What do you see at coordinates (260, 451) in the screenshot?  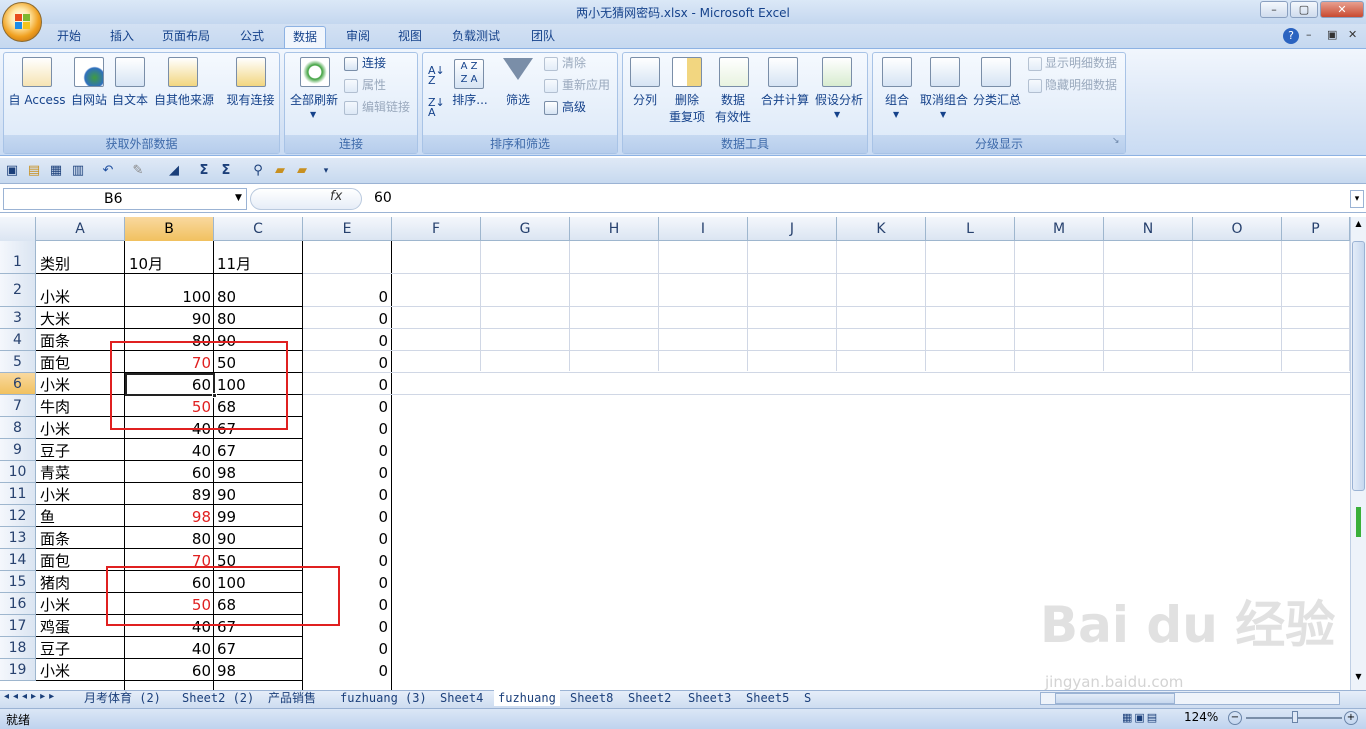 I see `cell-C9: 67` at bounding box center [260, 451].